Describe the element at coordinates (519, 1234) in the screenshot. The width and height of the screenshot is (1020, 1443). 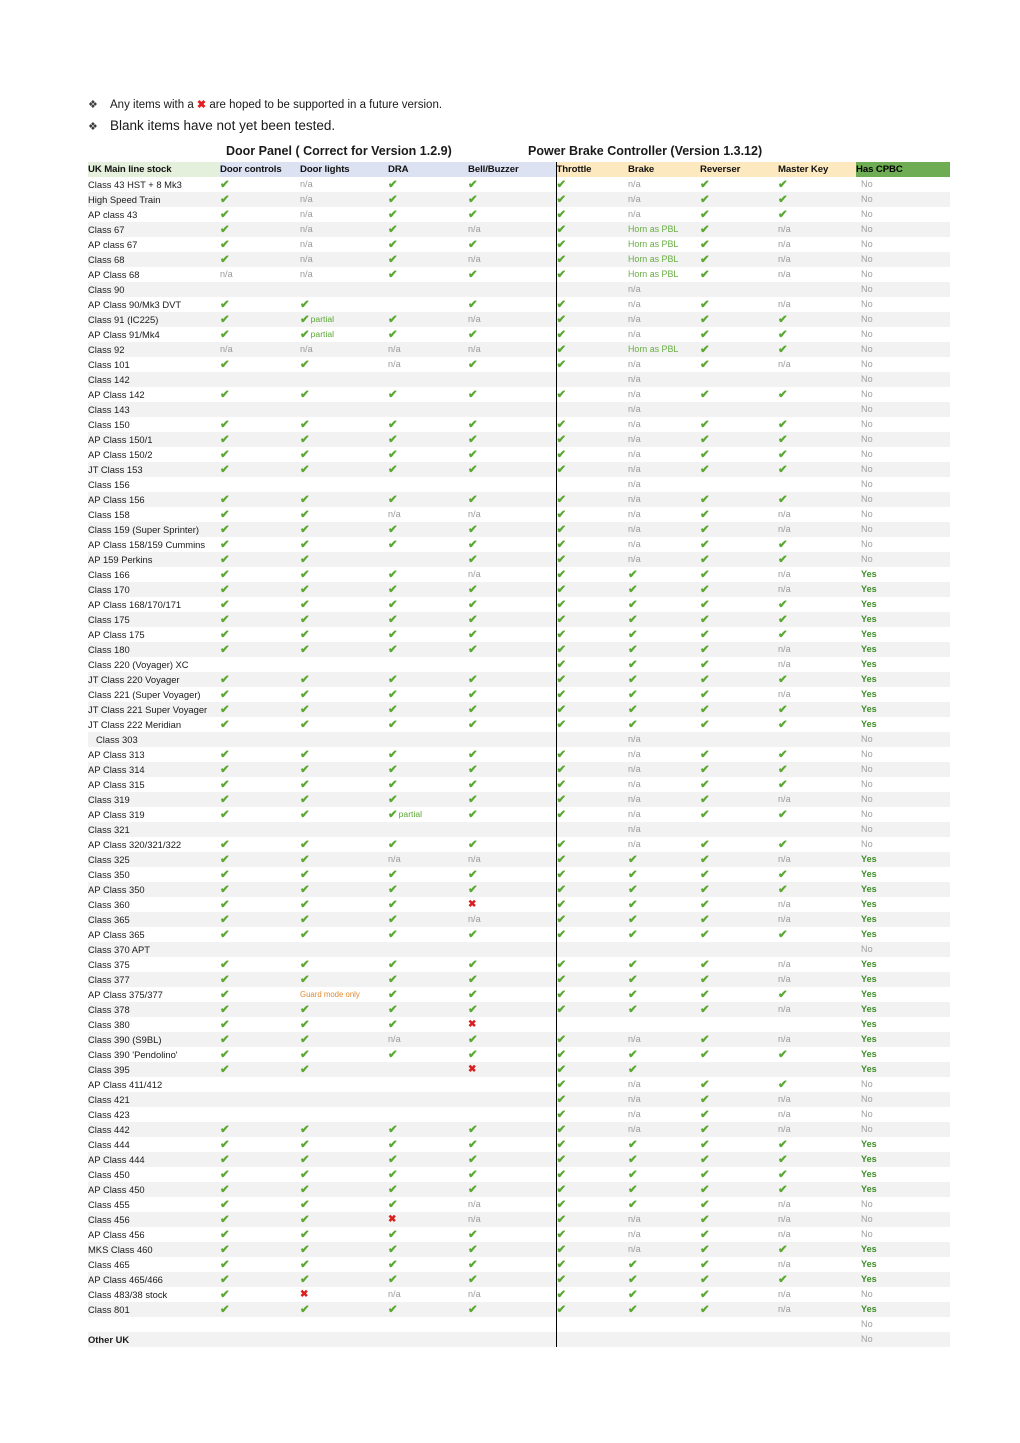
I see `table-row: AP Class 456 ✔ ✔ ✔ ✔ ✔ n/a ✔ n/a No` at that location.